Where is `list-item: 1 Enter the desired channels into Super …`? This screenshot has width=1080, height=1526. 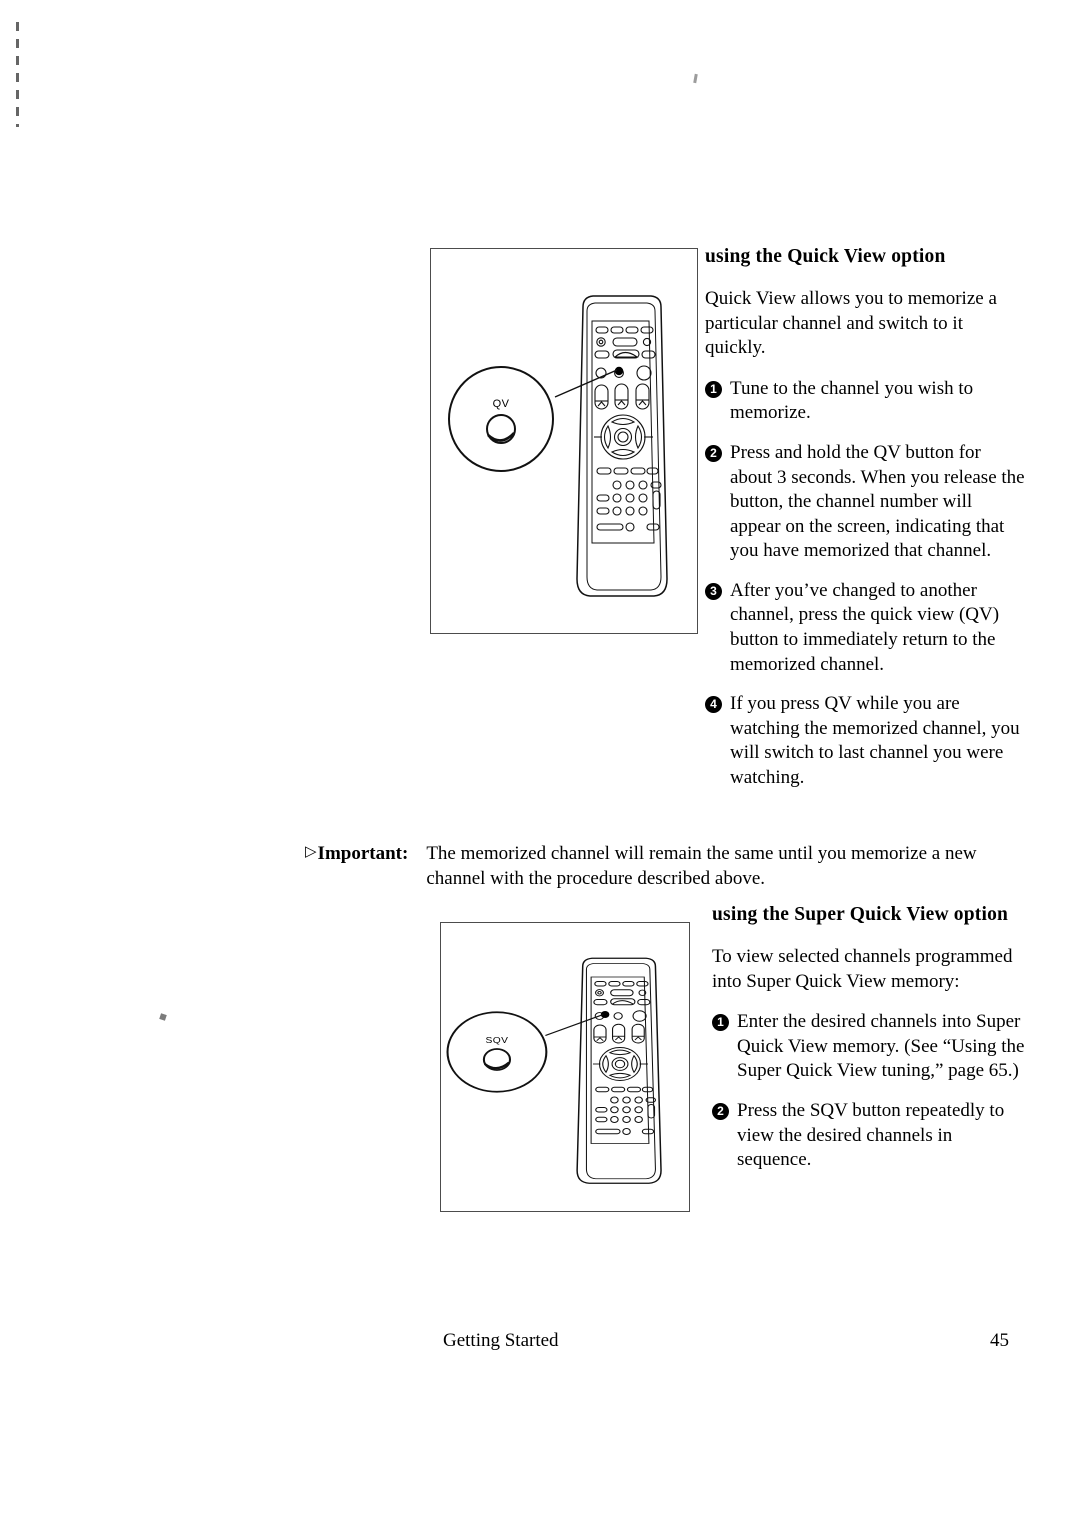 list-item: 1 Enter the desired channels into Super … is located at coordinates (869, 1047).